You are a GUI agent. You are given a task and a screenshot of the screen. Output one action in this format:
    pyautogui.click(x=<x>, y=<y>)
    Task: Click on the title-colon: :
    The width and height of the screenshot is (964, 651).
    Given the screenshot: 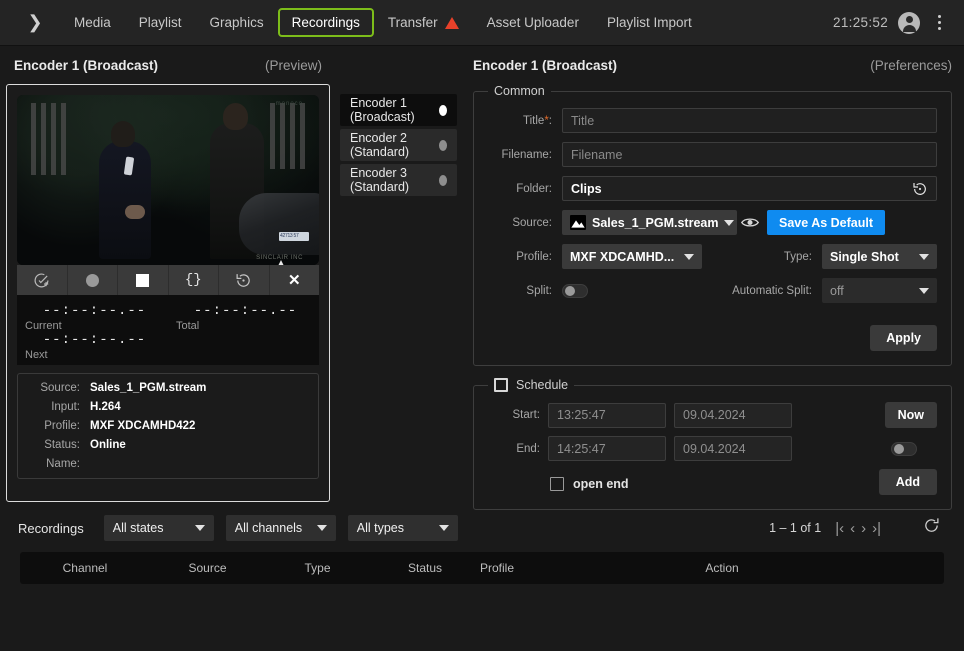 What is the action you would take?
    pyautogui.click(x=550, y=120)
    